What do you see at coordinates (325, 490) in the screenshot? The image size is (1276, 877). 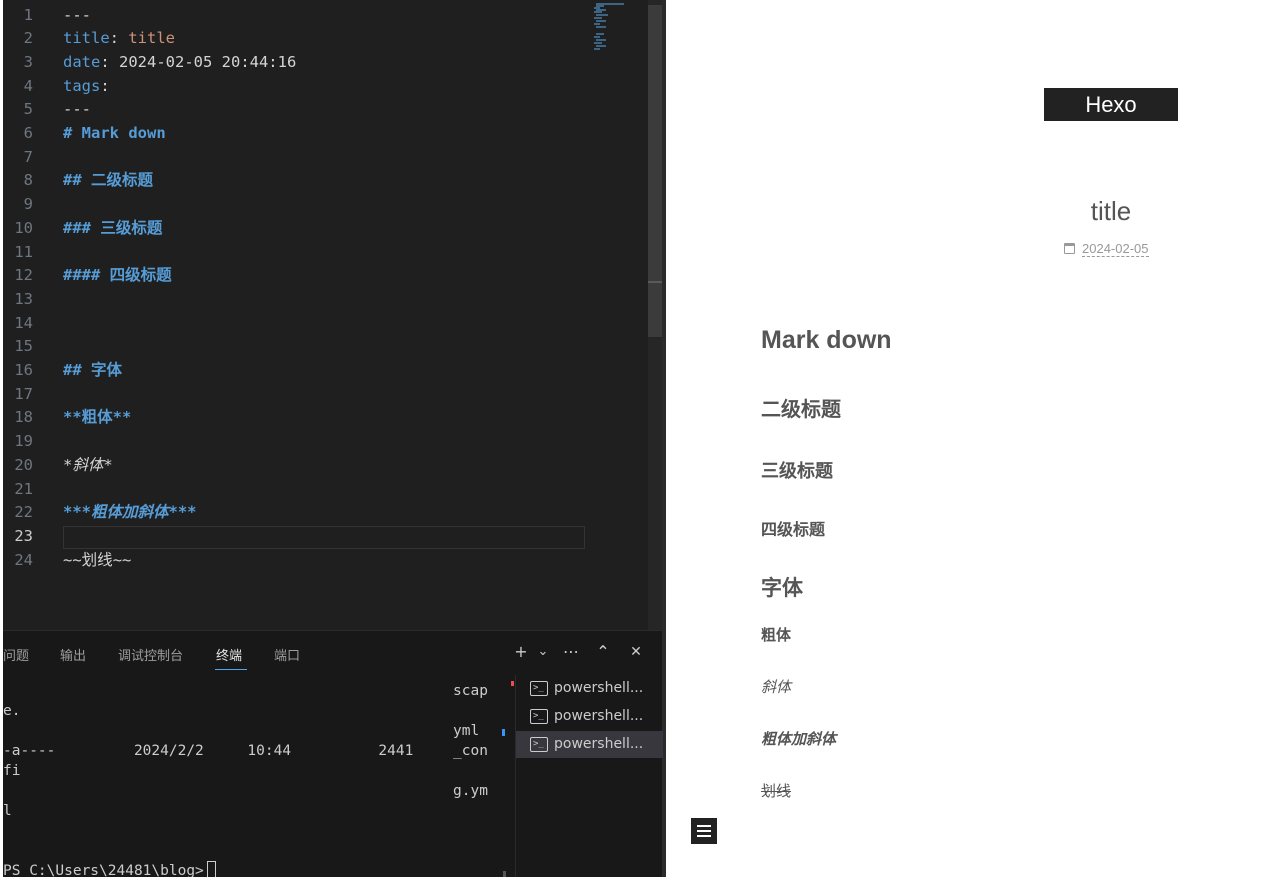 I see `code-line: 21` at bounding box center [325, 490].